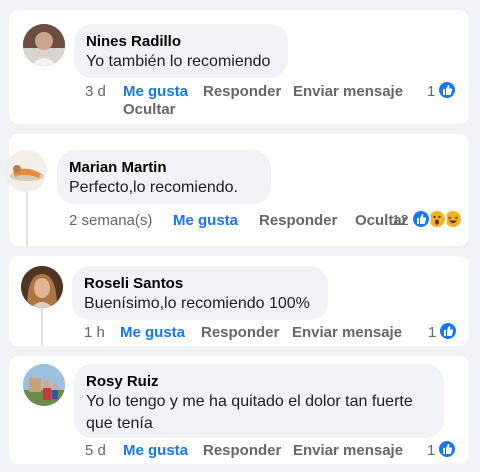  Describe the element at coordinates (119, 423) in the screenshot. I see `comment-text-line: que tenía` at that location.